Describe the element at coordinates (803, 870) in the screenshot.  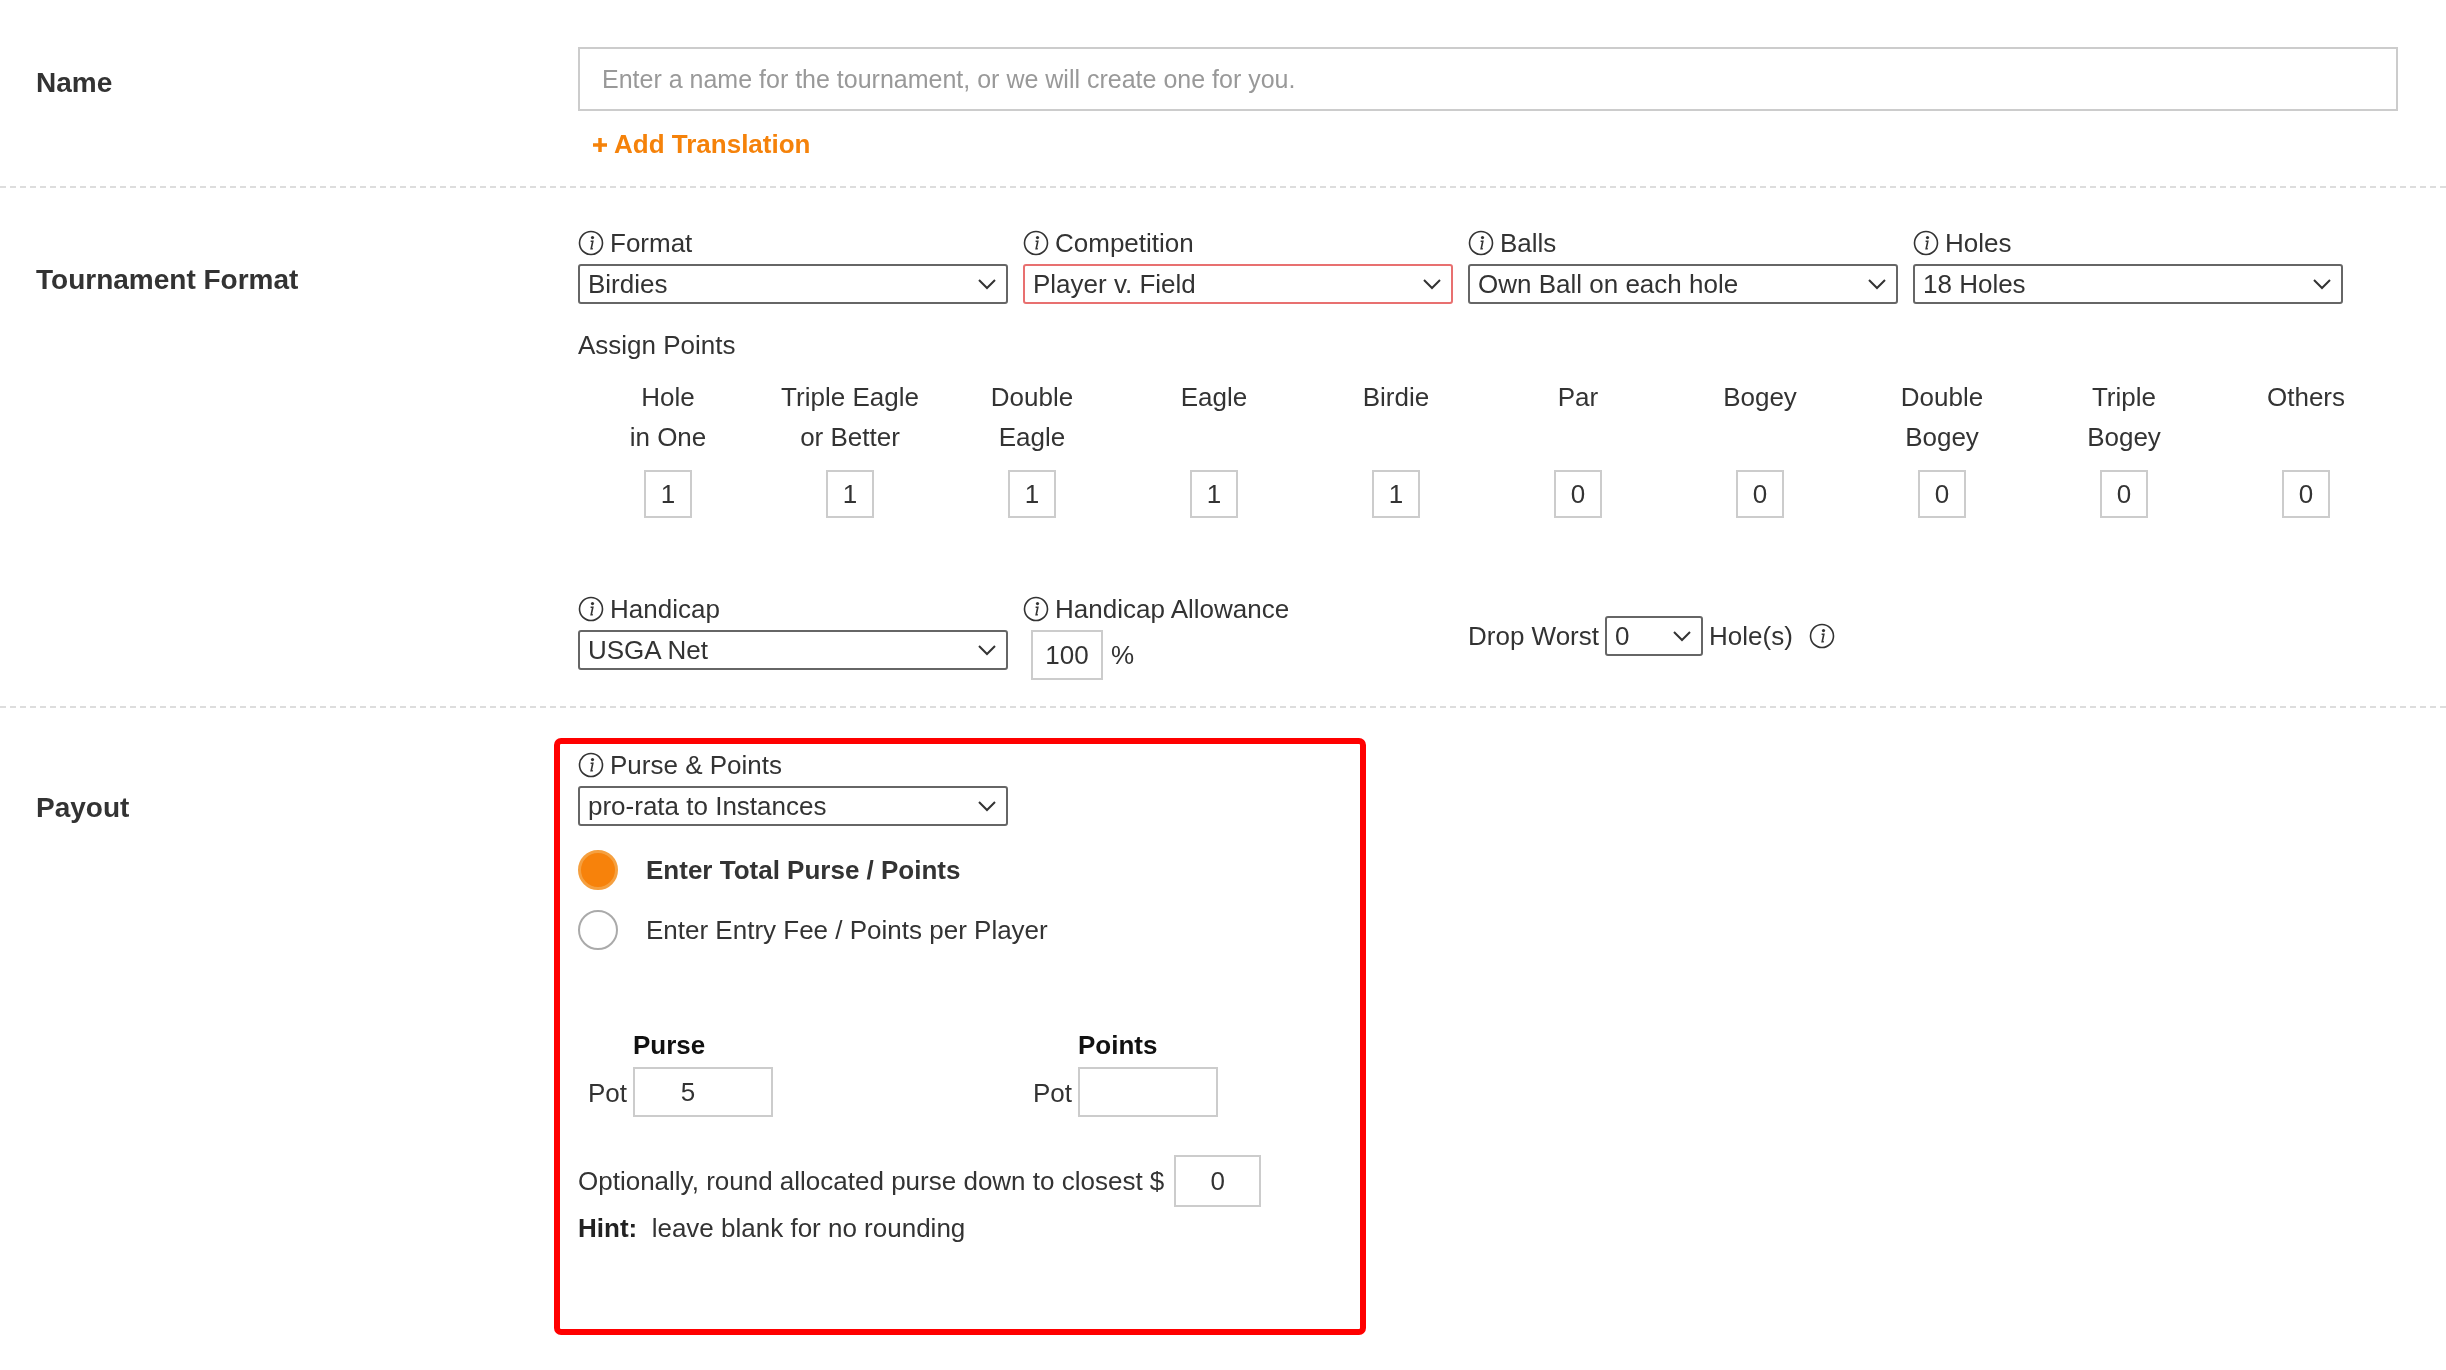
I see `radio-label: Enter Total Purse / Points` at that location.